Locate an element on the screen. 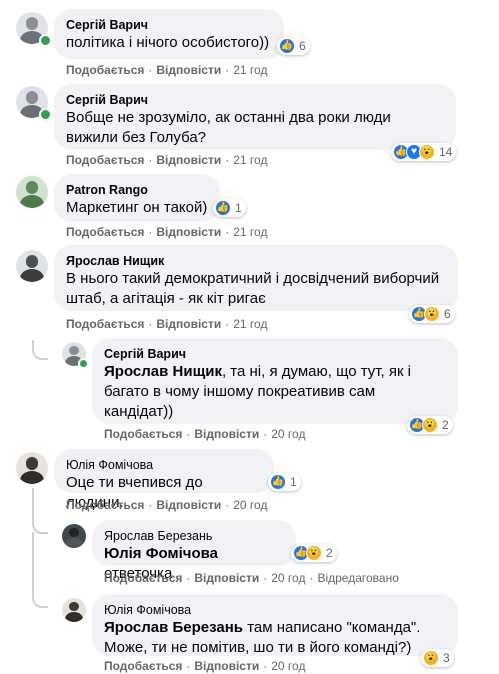 The image size is (499, 674). comment-author: Ярослав Березань is located at coordinates (194, 536).